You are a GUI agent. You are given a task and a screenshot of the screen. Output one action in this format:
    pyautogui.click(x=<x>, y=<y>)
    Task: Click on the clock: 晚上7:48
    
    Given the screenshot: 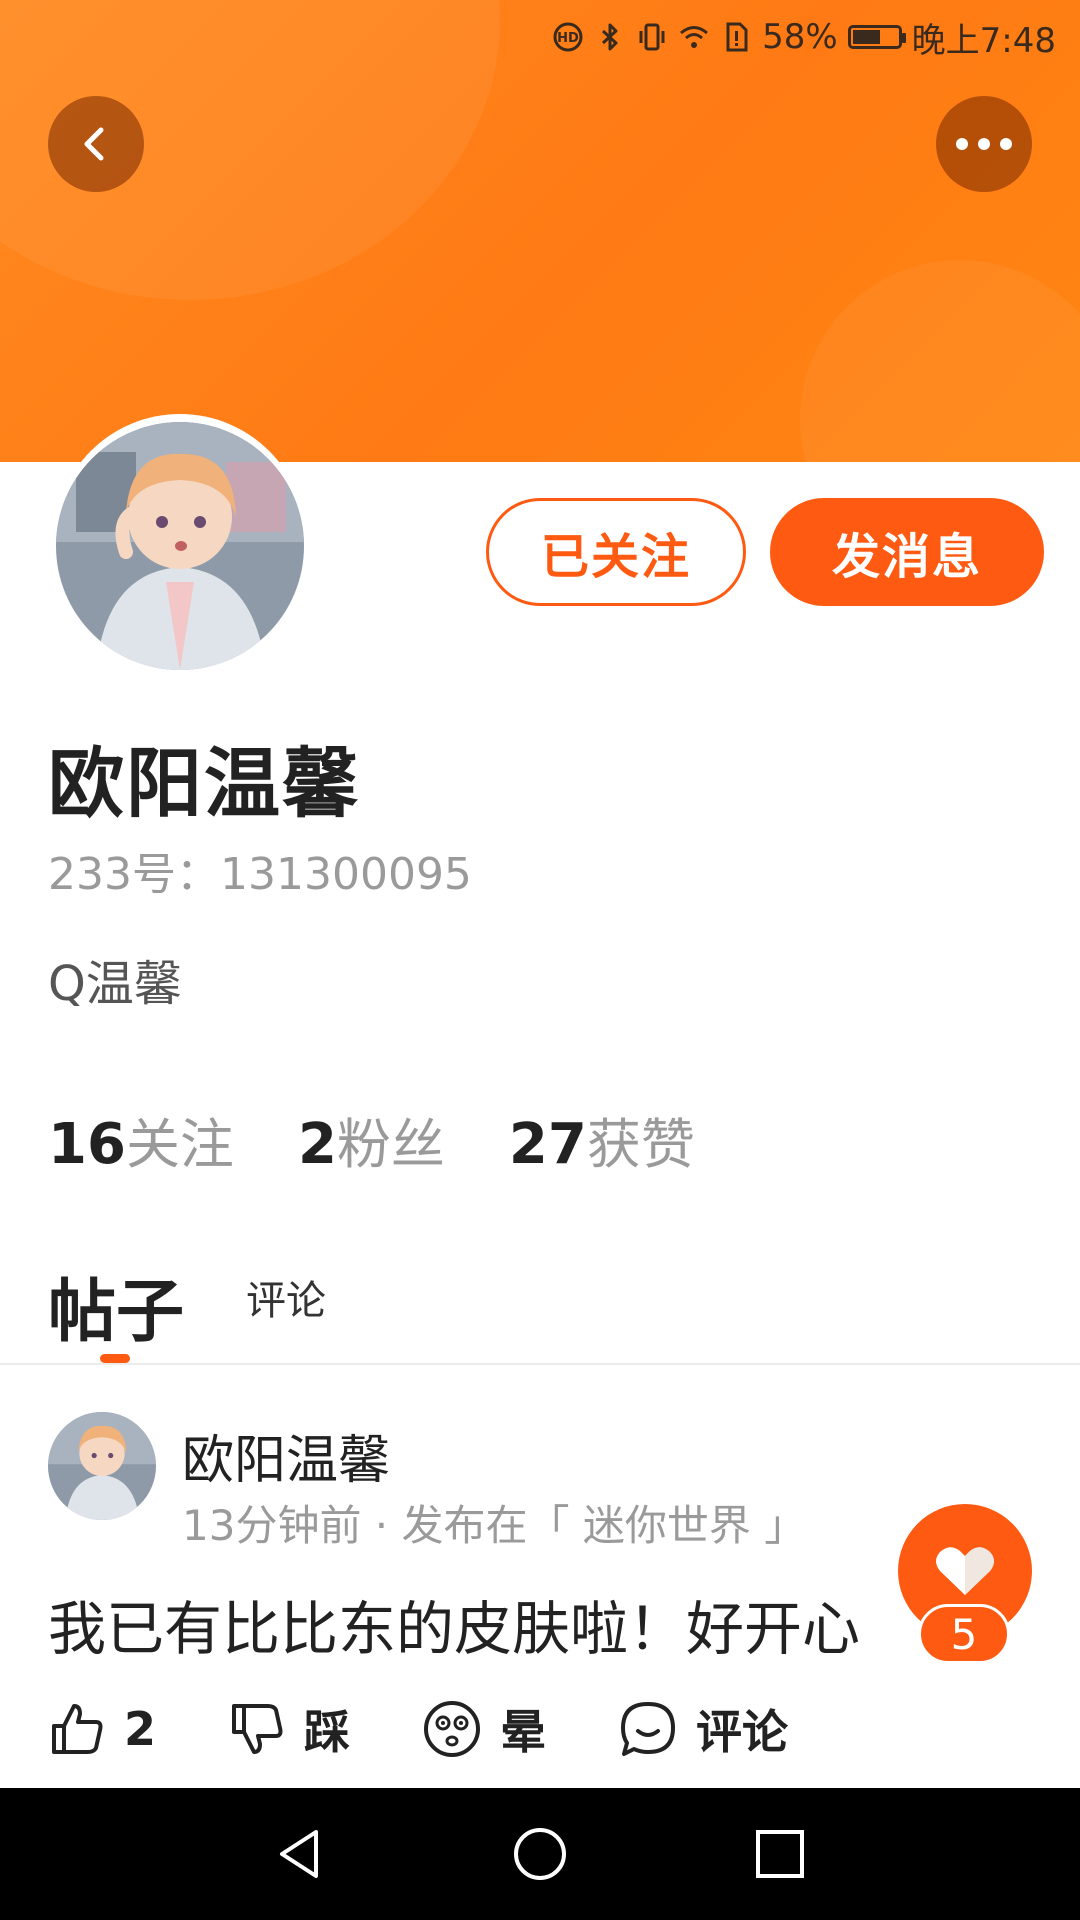 What is the action you would take?
    pyautogui.click(x=983, y=40)
    